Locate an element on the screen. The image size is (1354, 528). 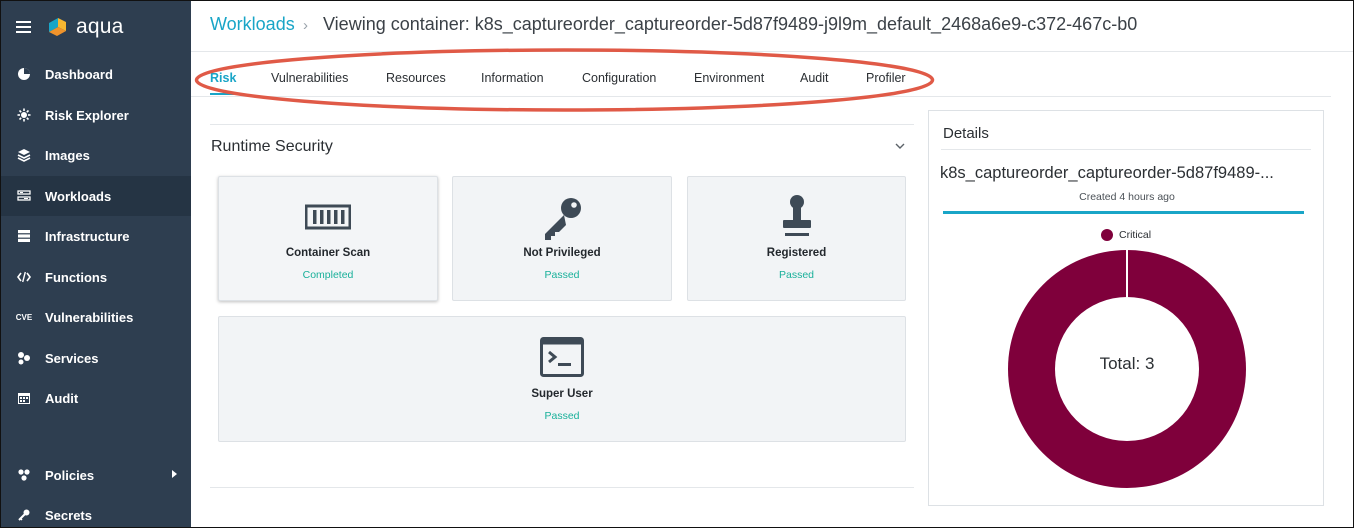
legend-label-critical: Critical is located at coordinates (1135, 235).